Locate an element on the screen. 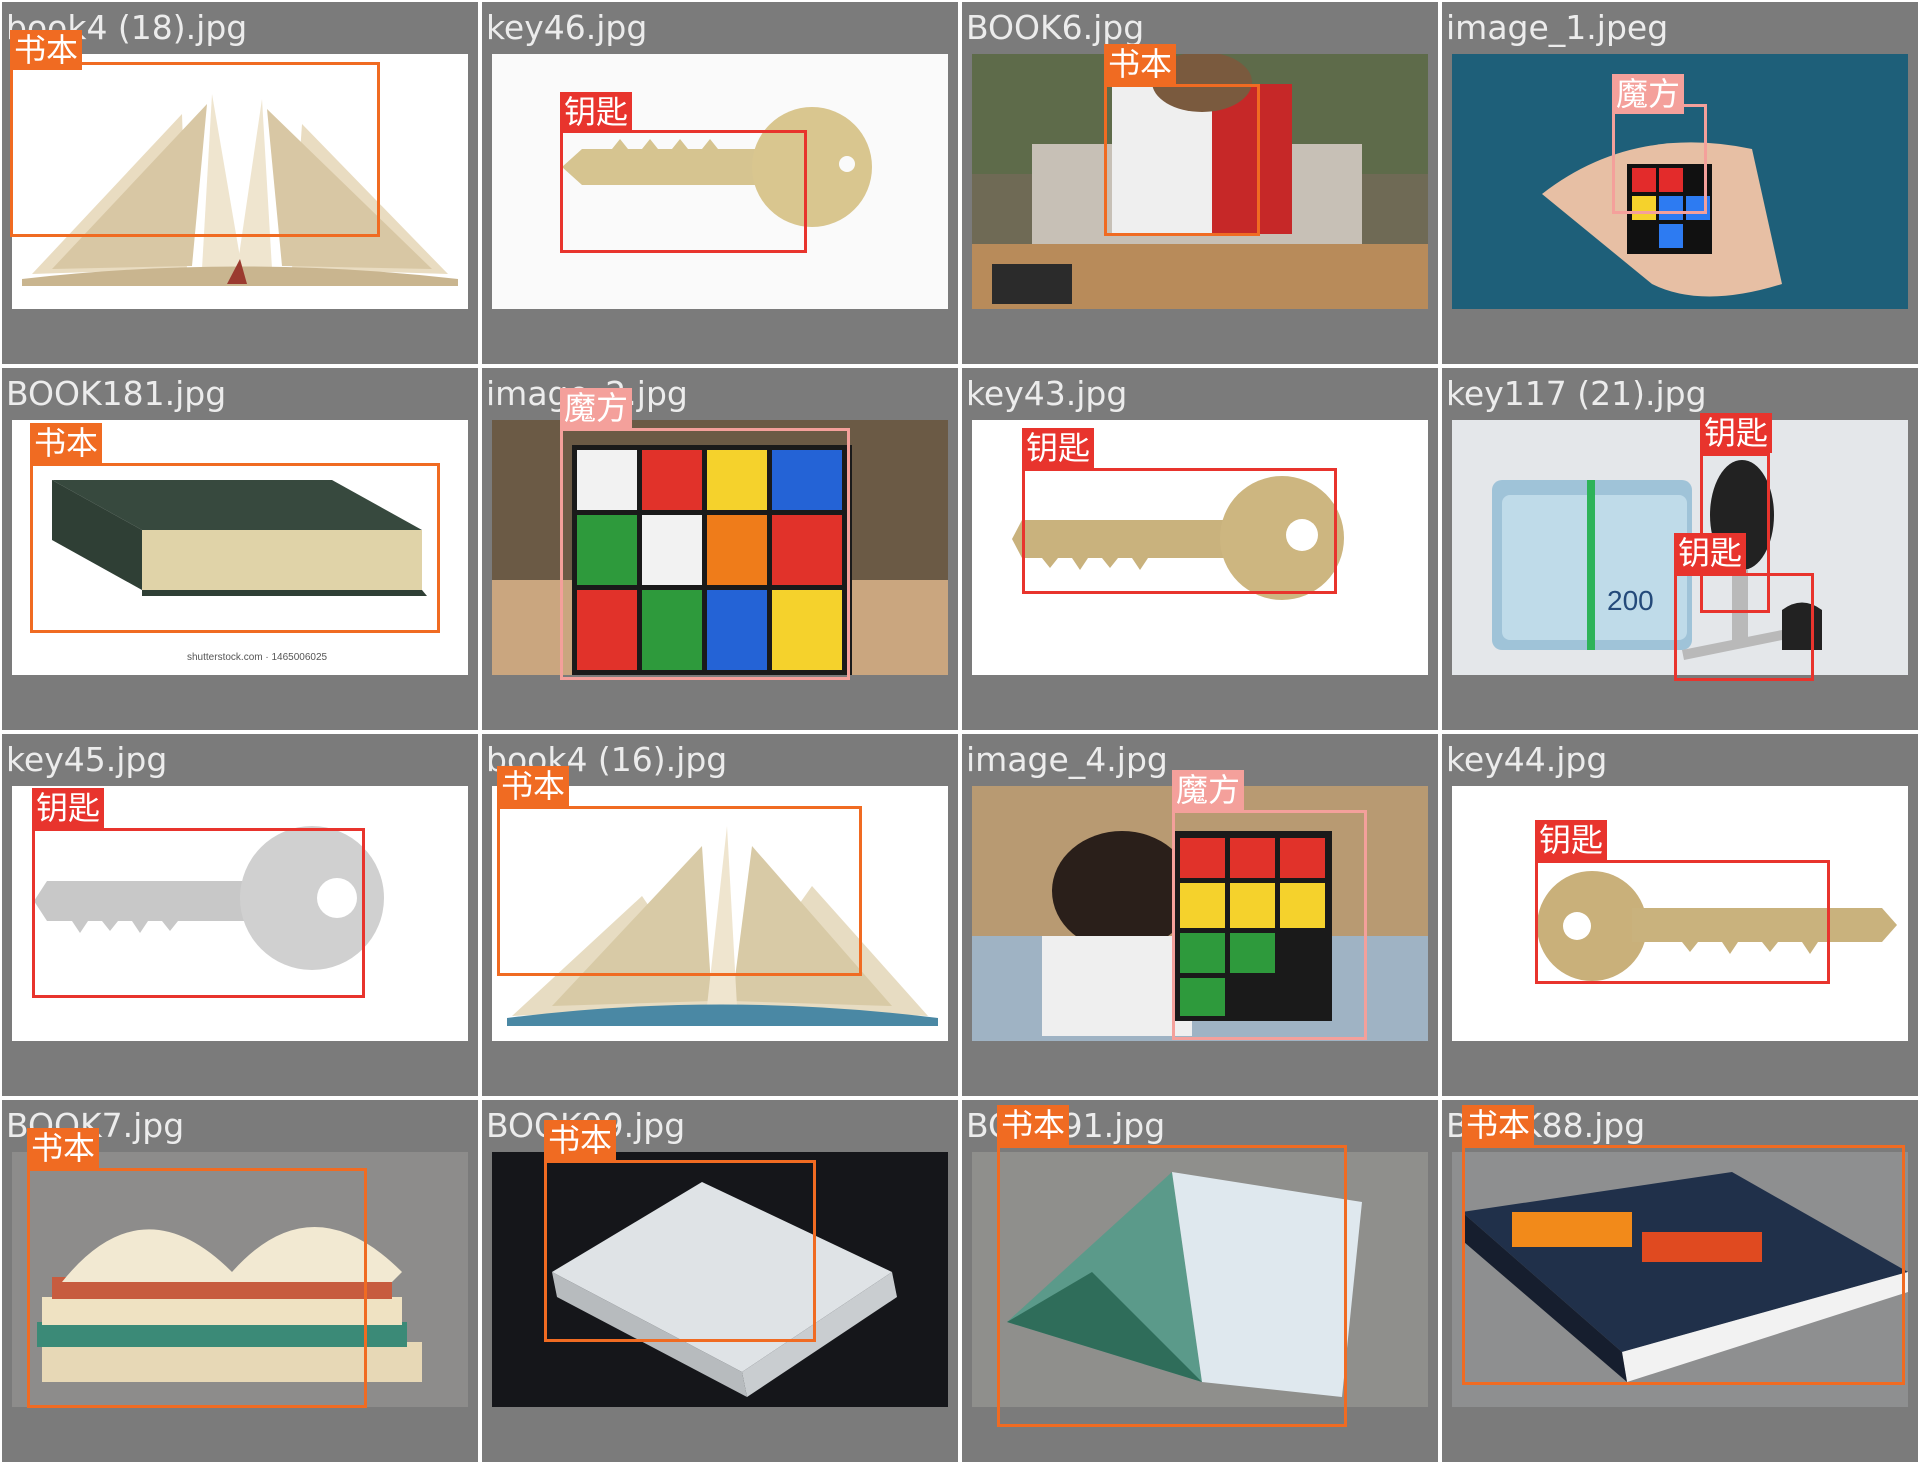  result-tile: 书本 BOOK91.jpg is located at coordinates (1200, 1281).